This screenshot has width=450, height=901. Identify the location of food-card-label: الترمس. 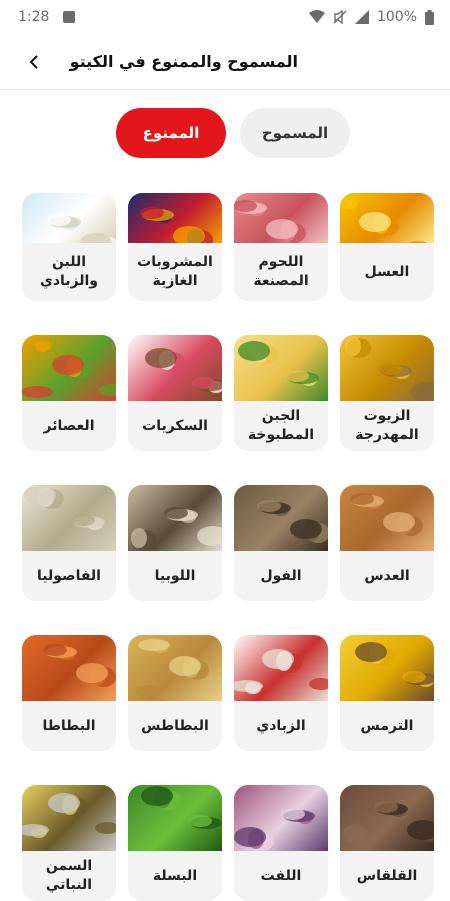
(387, 725).